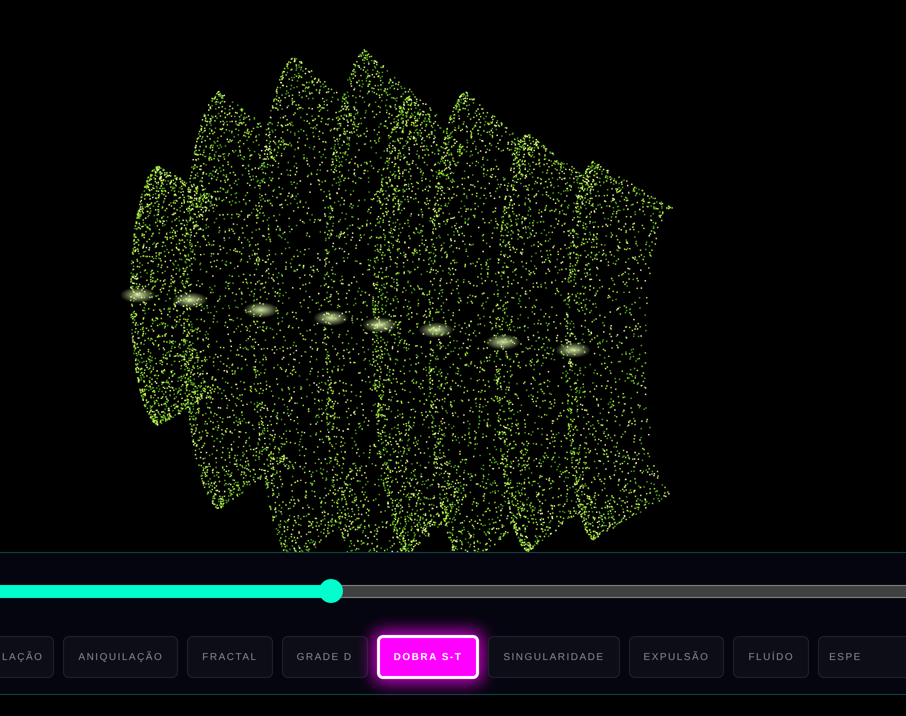 This screenshot has width=906, height=716. I want to click on mode-button: ANIQUILAÇÃO, so click(120, 657).